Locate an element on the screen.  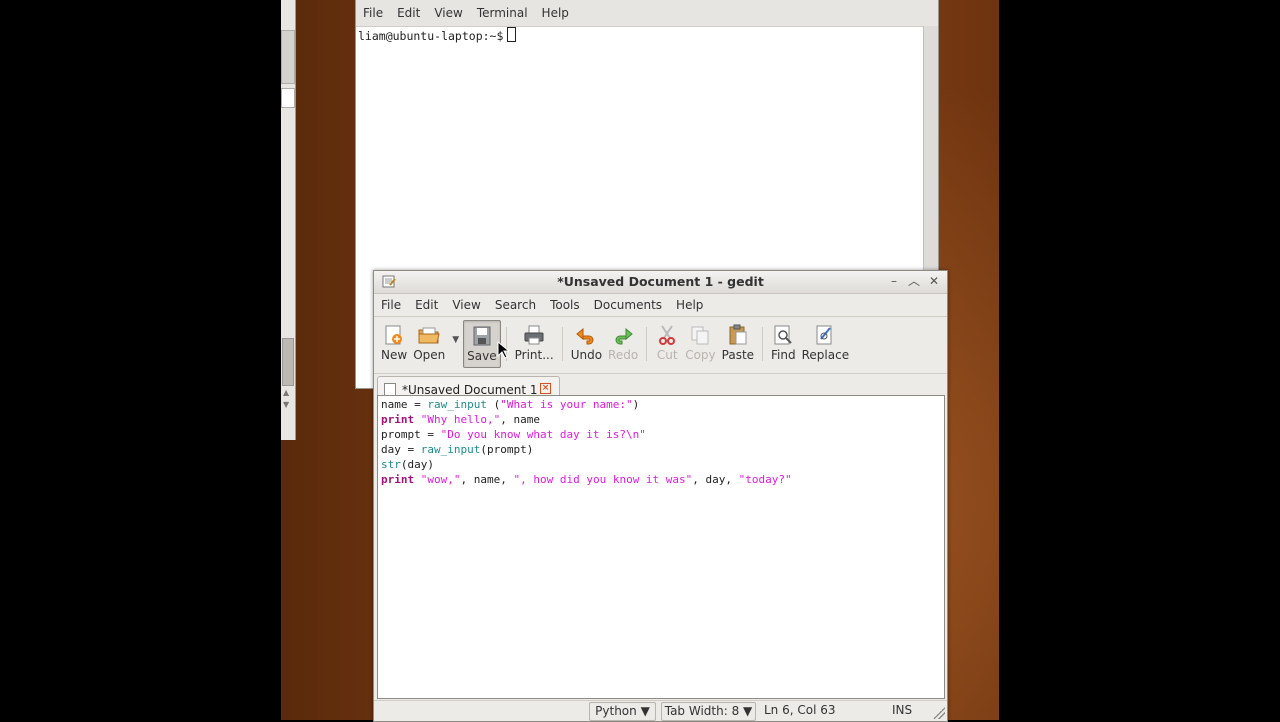
code-token: "today?" is located at coordinates (765, 479).